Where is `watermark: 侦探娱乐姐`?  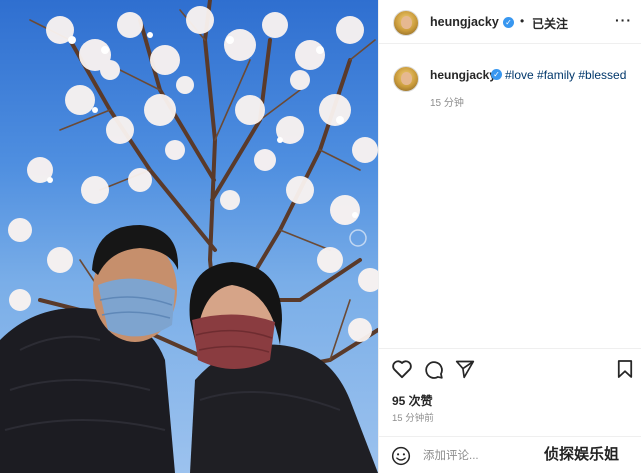
watermark: 侦探娱乐姐 is located at coordinates (582, 454).